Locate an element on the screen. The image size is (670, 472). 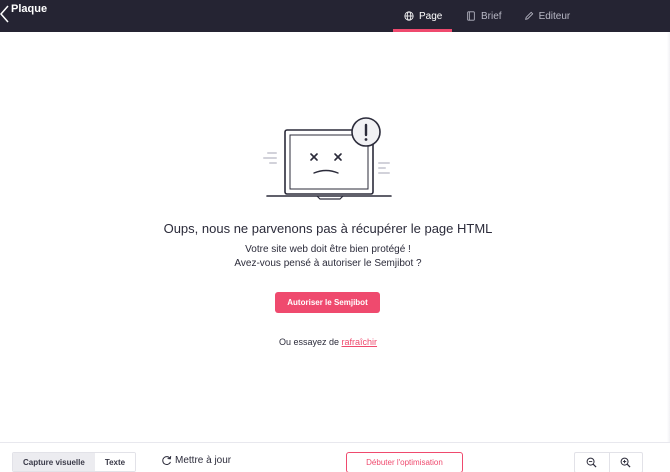
refresh-icon is located at coordinates (167, 461).